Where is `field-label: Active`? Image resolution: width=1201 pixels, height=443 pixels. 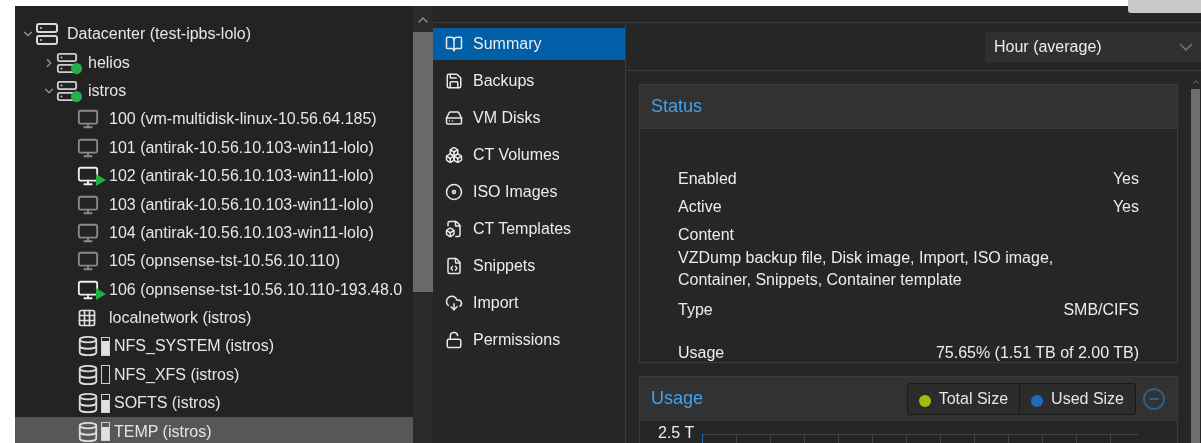 field-label: Active is located at coordinates (700, 206).